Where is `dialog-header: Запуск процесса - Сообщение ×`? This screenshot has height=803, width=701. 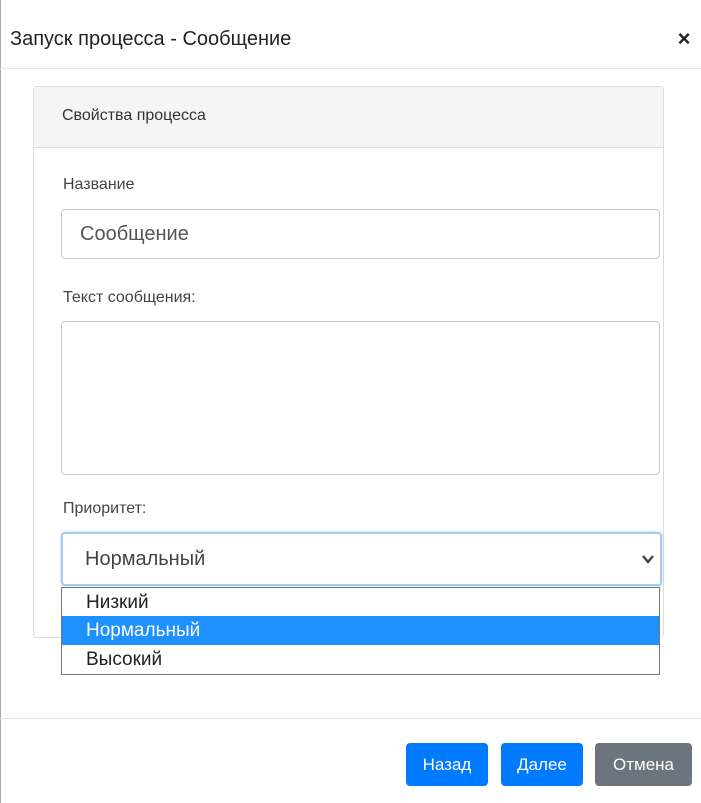
dialog-header: Запуск процесса - Сообщение × is located at coordinates (350, 34).